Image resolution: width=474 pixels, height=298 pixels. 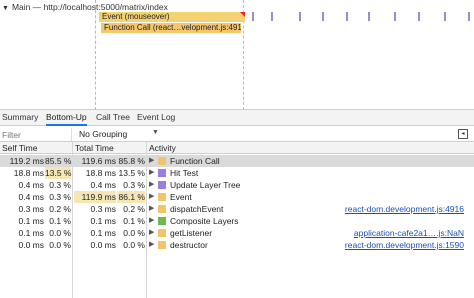 I want to click on time-divider, so click(x=95, y=55).